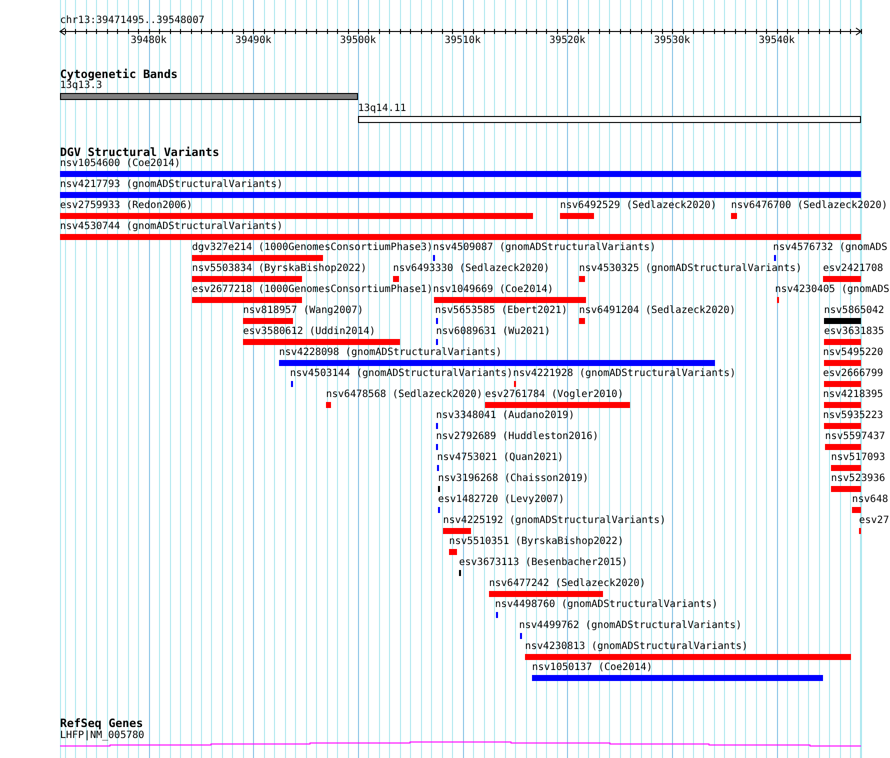 This screenshot has height=758, width=890. What do you see at coordinates (853, 374) in the screenshot?
I see `variant-label: esv2666799` at bounding box center [853, 374].